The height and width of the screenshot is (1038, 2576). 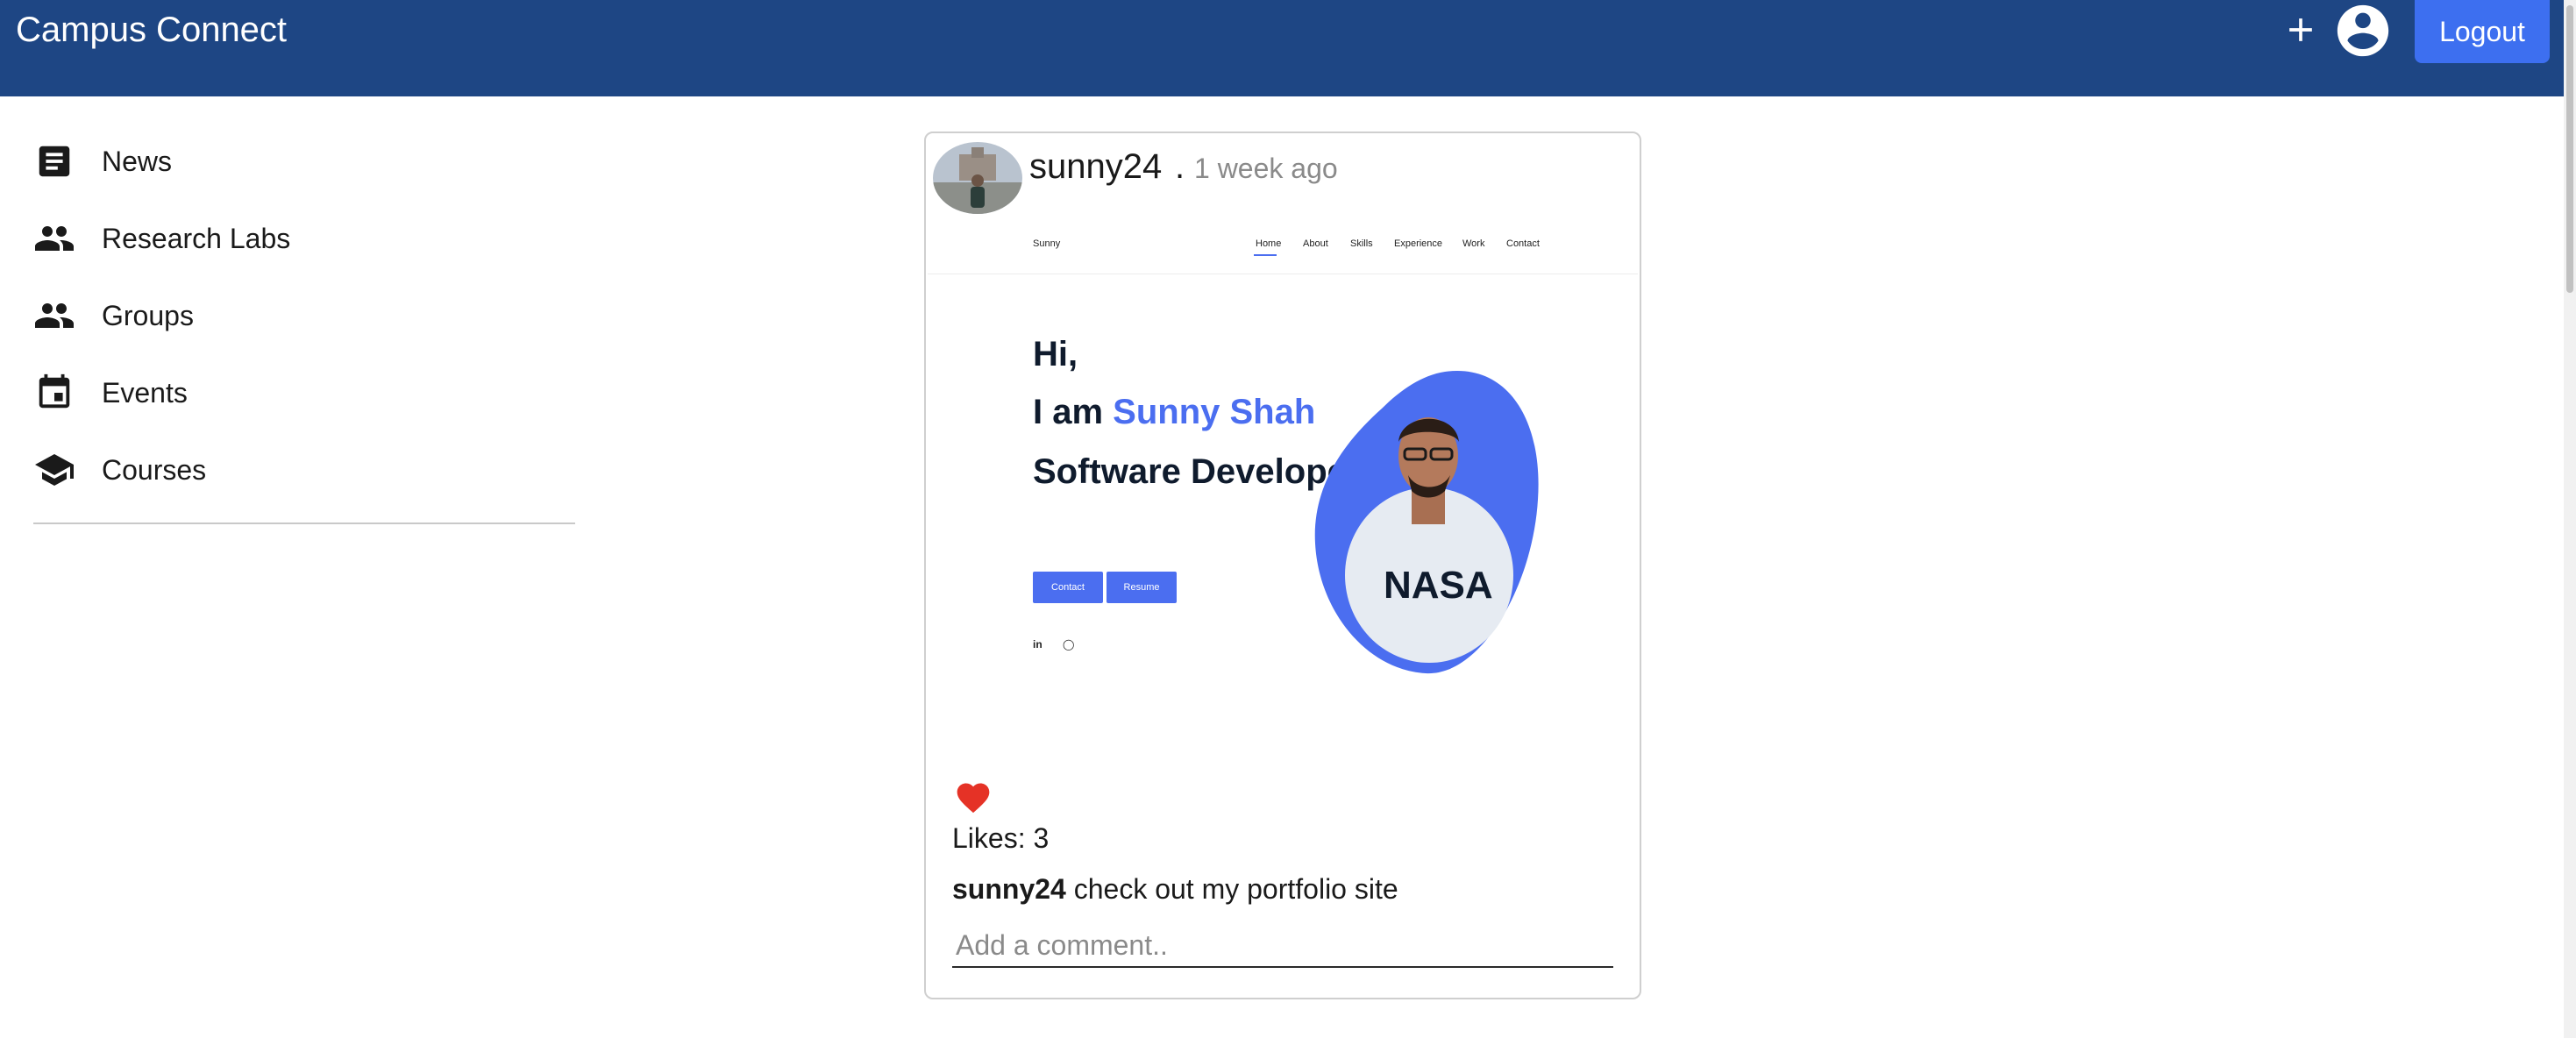 What do you see at coordinates (1095, 166) in the screenshot?
I see `post-author-username: sunny24` at bounding box center [1095, 166].